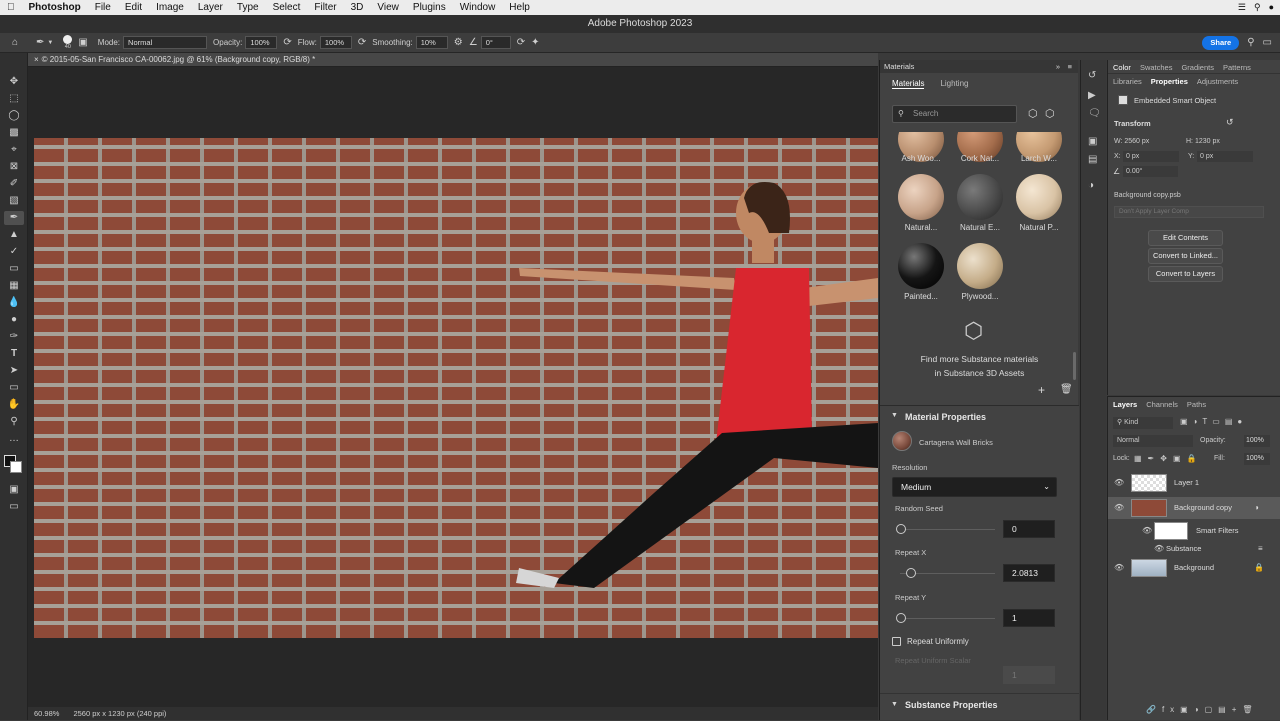 This screenshot has width=1280, height=721. I want to click on resolution-select: Medium ⌄, so click(974, 487).